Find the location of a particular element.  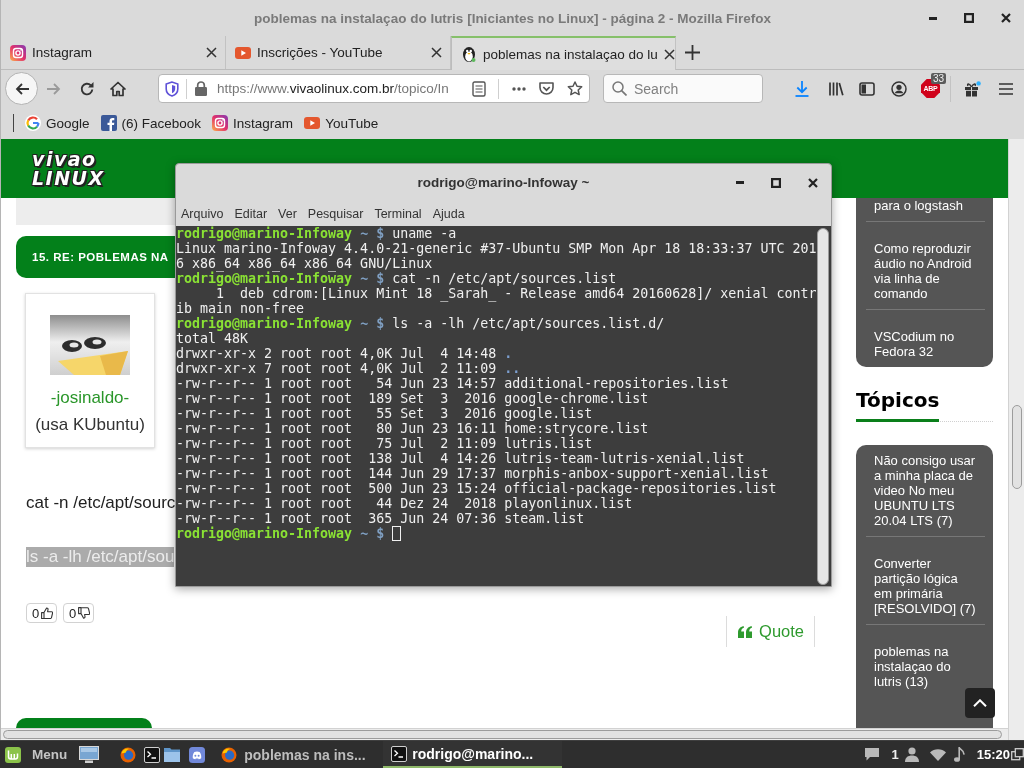

folder-icon is located at coordinates (172, 754).